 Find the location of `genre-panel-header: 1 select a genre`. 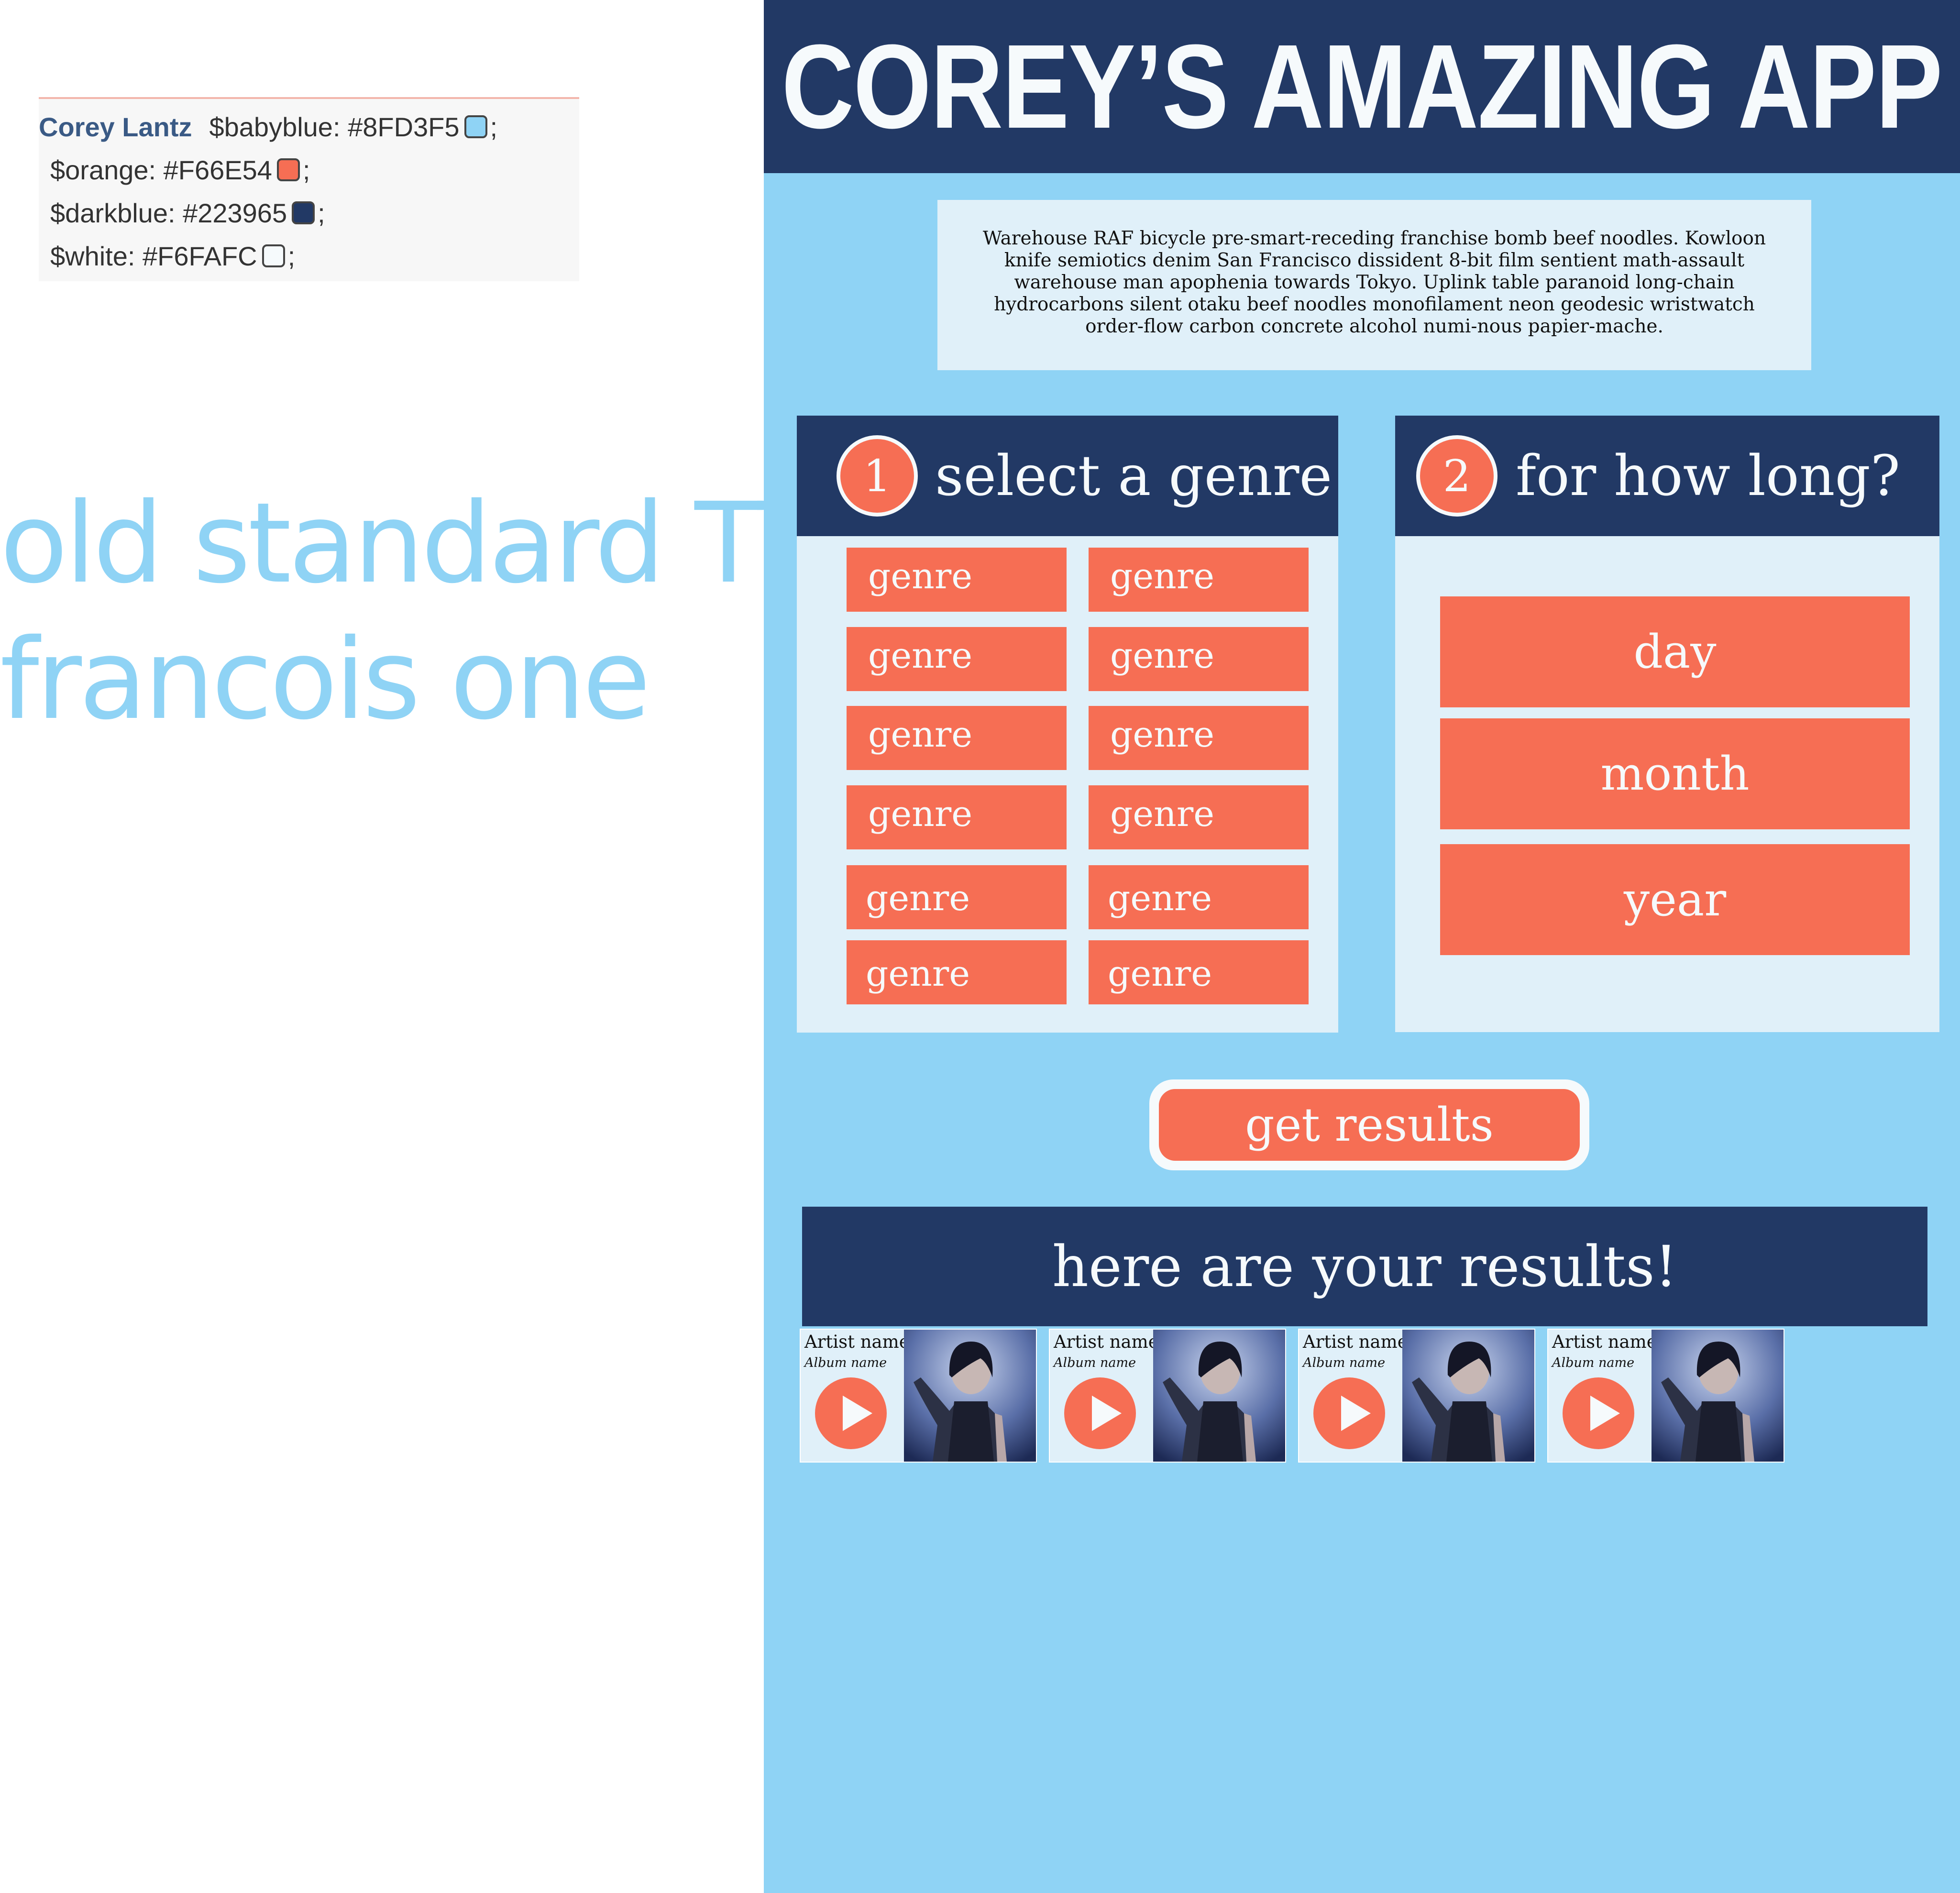

genre-panel-header: 1 select a genre is located at coordinates (1067, 476).